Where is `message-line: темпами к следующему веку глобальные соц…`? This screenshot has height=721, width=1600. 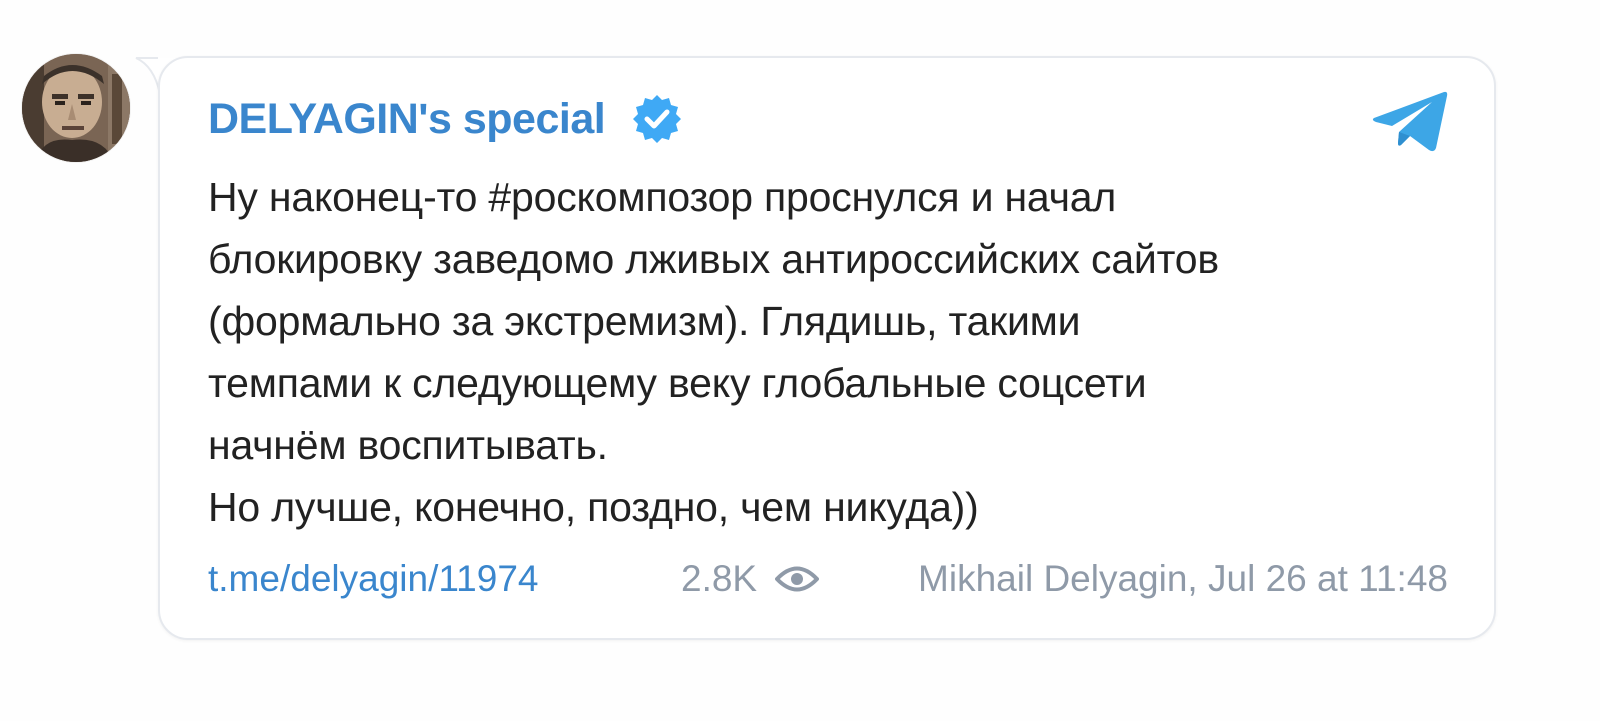
message-line: темпами к следующему веку глобальные соц… is located at coordinates (677, 383).